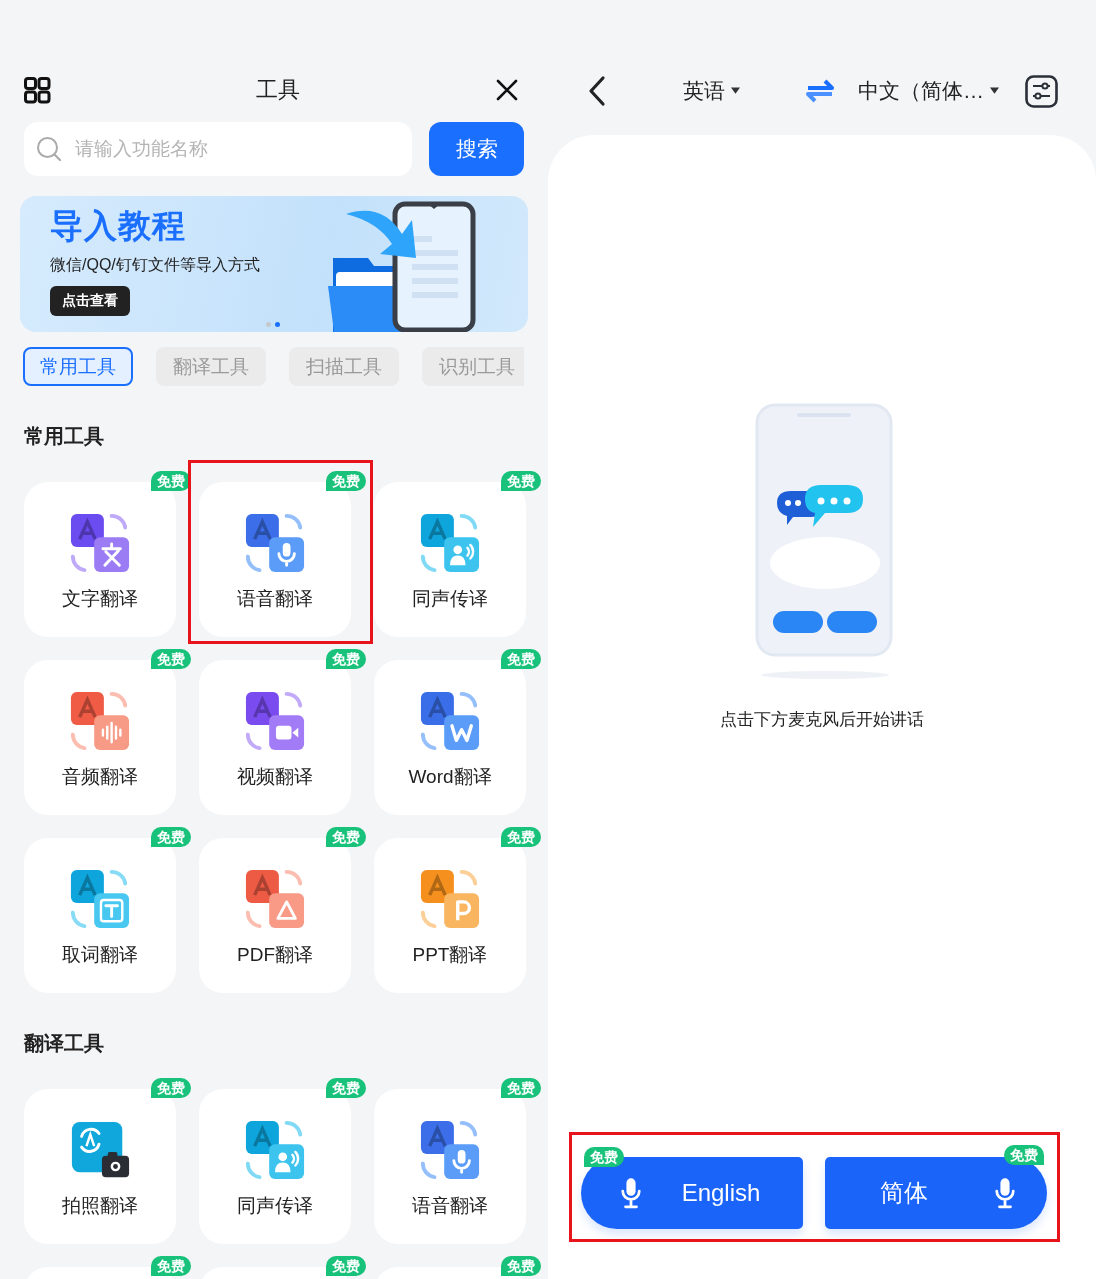  What do you see at coordinates (155, 265) in the screenshot?
I see `banner-subtitle: 微信/QQ/钉钉文件等导入方式` at bounding box center [155, 265].